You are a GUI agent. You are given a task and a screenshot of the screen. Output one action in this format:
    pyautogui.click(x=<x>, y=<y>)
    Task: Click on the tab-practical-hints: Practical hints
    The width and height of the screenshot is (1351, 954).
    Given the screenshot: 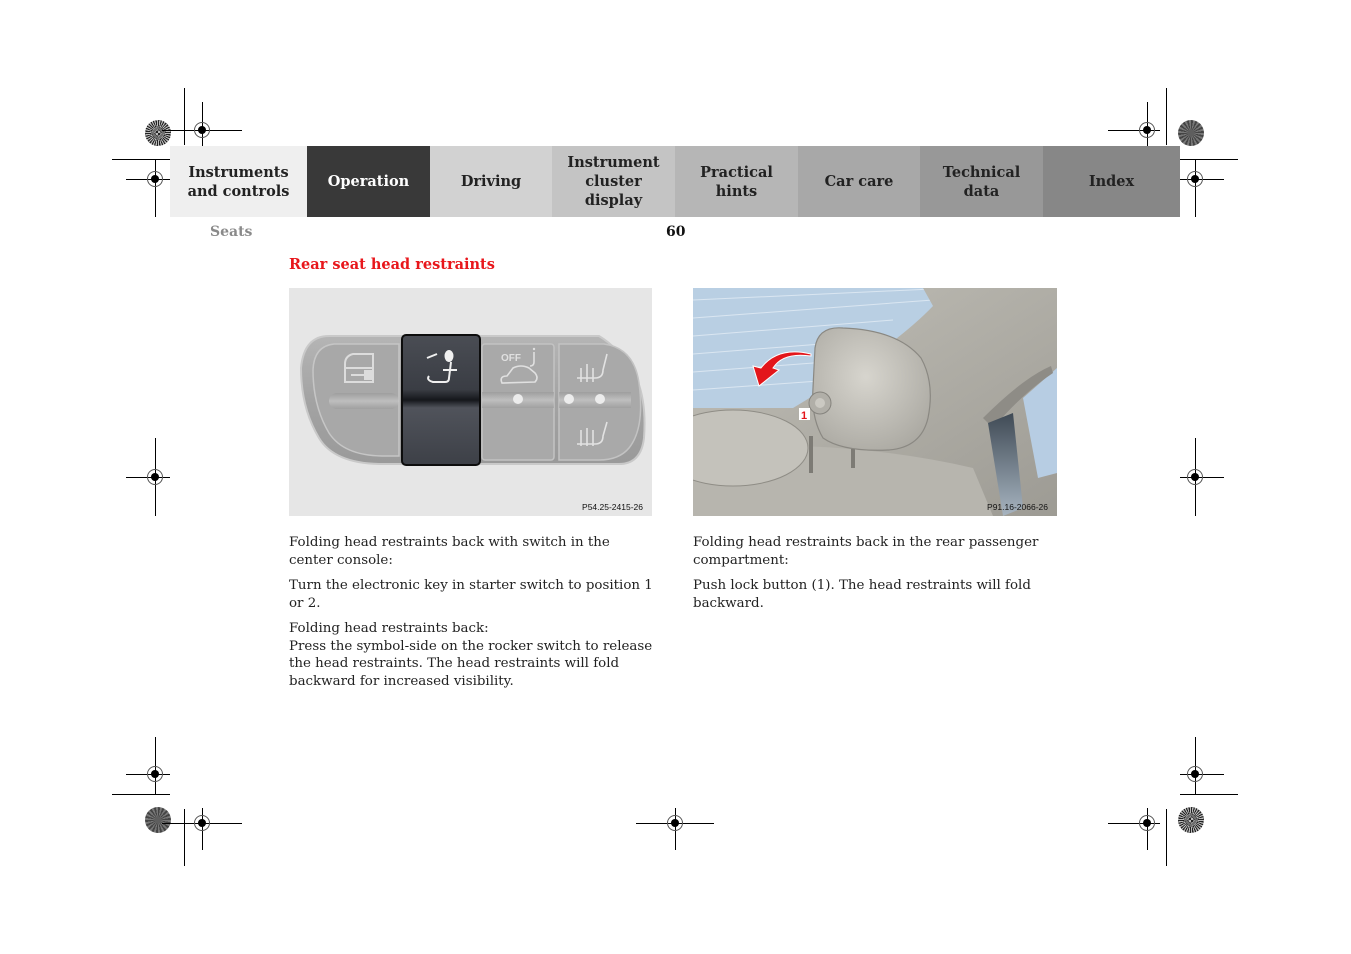 What is the action you would take?
    pyautogui.click(x=736, y=181)
    